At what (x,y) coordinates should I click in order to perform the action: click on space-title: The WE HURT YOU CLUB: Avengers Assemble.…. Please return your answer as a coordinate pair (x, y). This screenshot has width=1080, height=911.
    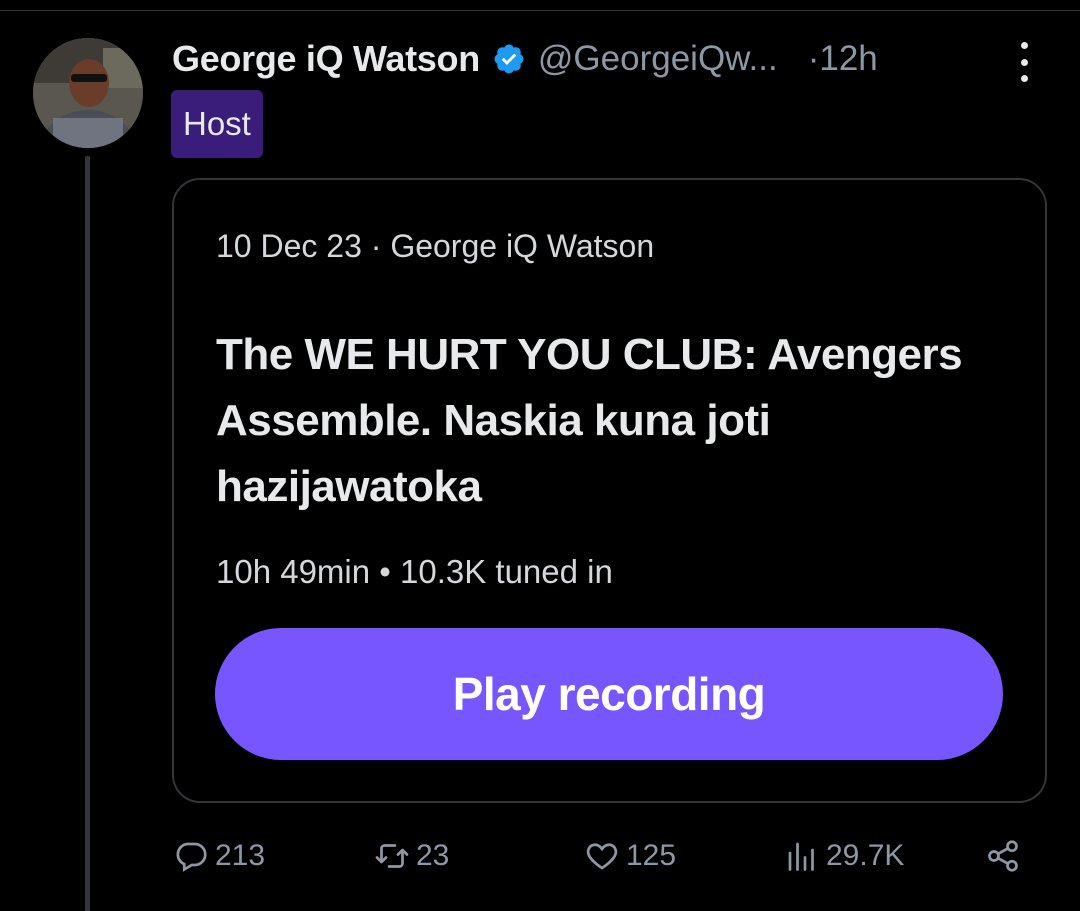
    Looking at the image, I should click on (589, 420).